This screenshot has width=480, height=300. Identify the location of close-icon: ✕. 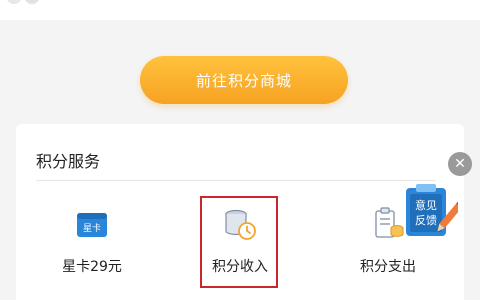
(460, 164).